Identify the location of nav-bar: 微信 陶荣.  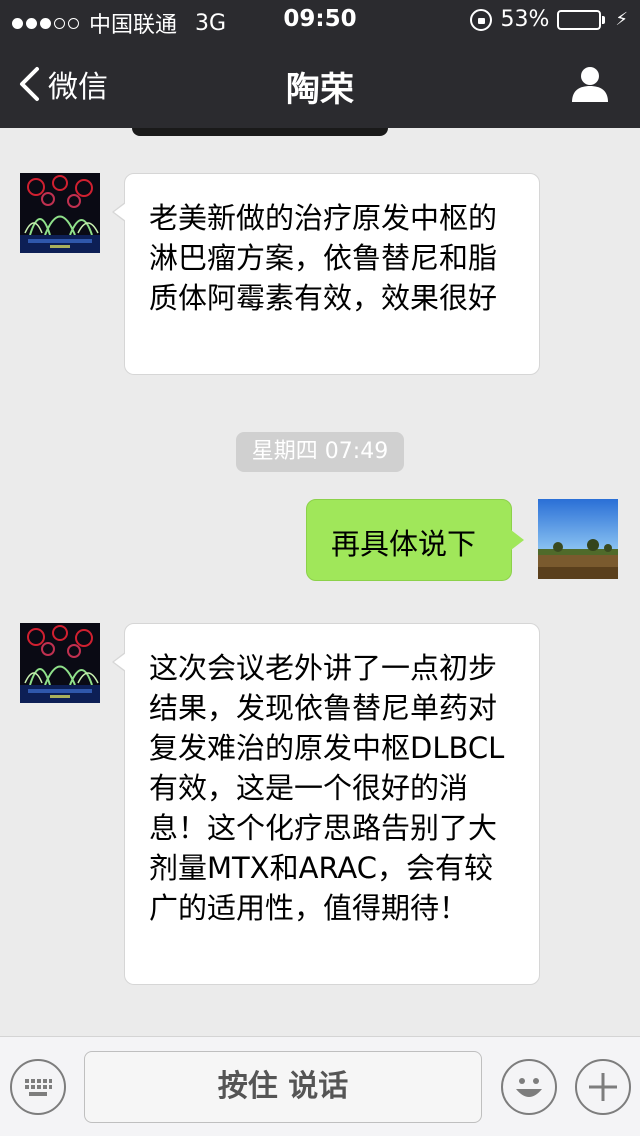
(320, 84).